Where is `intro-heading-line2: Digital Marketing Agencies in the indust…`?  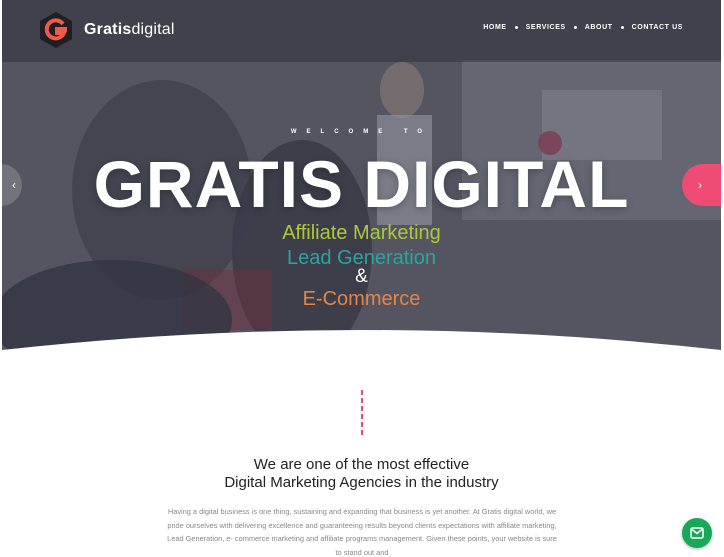 intro-heading-line2: Digital Marketing Agencies in the indust… is located at coordinates (361, 482).